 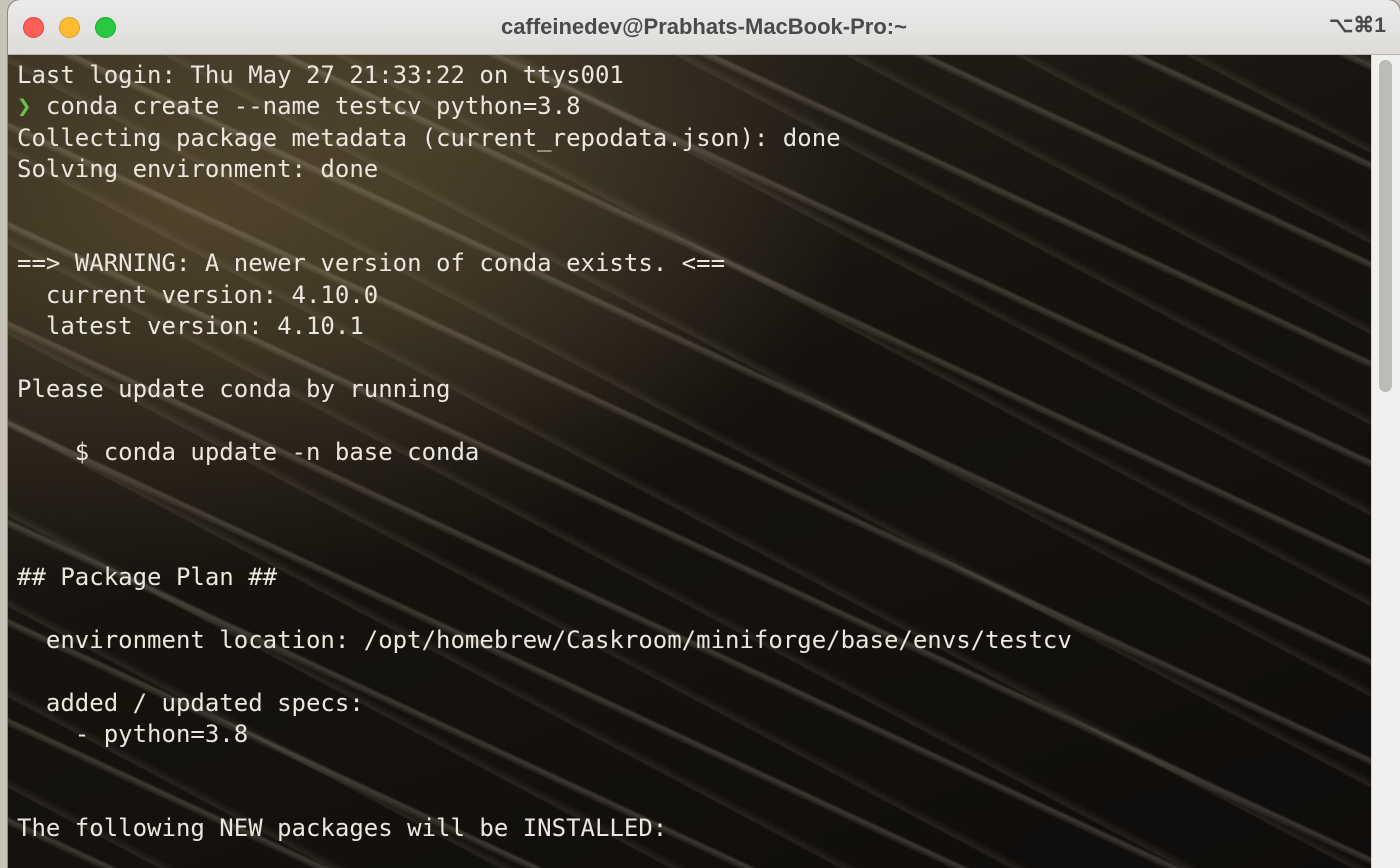 What do you see at coordinates (1357, 25) in the screenshot?
I see `window-shortcut: ⌥⌘1` at bounding box center [1357, 25].